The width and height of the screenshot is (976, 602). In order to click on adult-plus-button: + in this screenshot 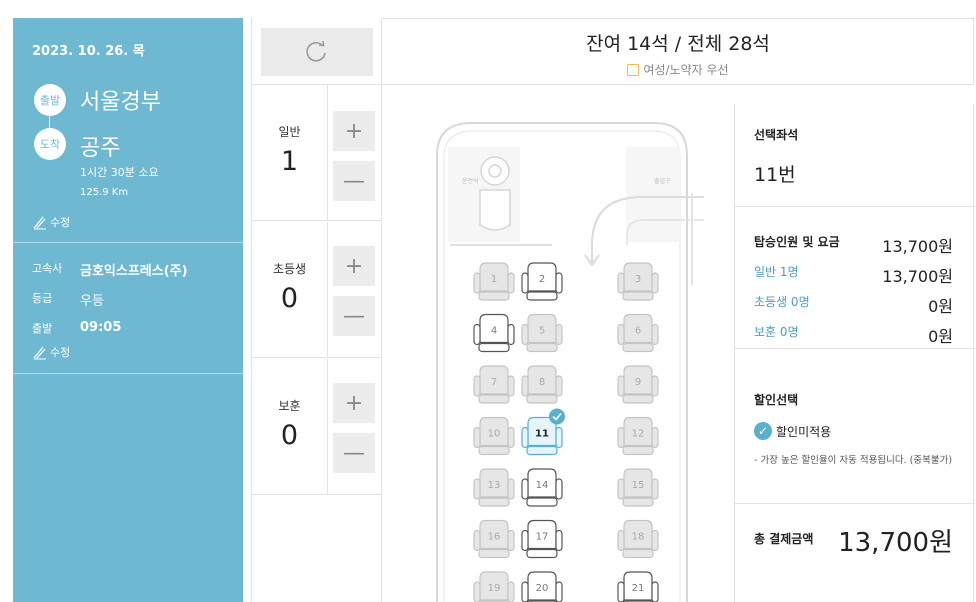, I will do `click(354, 131)`.